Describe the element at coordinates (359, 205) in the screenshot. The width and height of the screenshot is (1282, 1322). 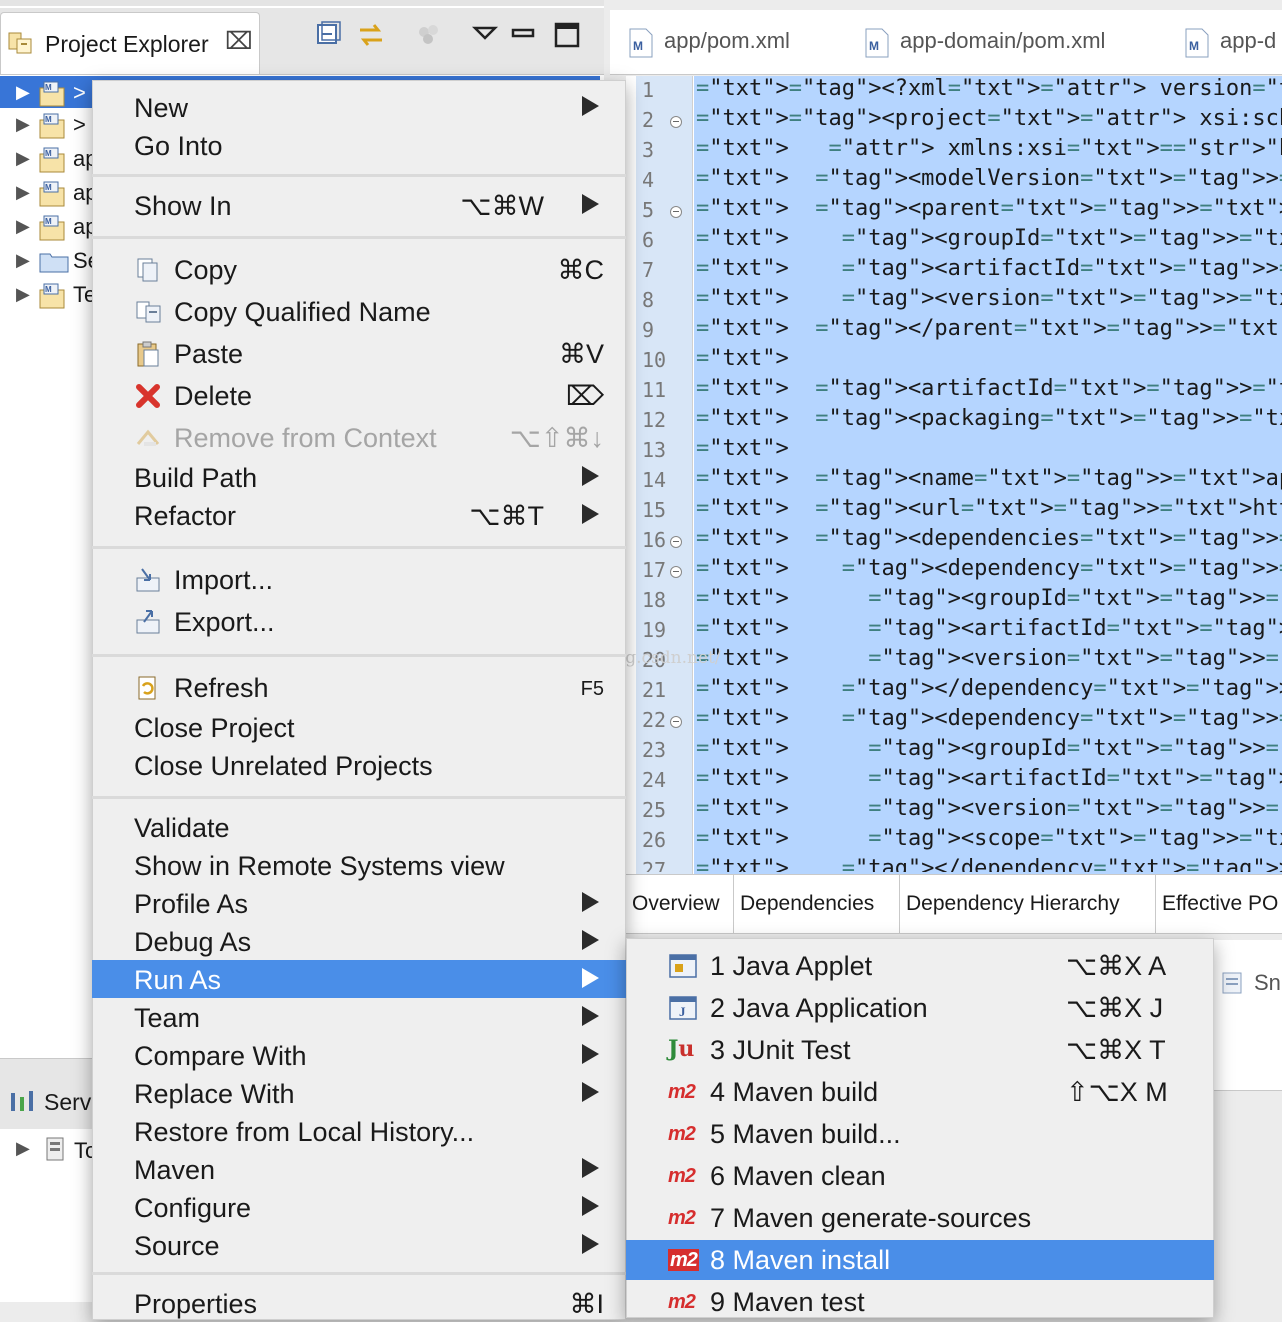
I see `menu-item-show-in: Show In ⌥⌘W` at that location.